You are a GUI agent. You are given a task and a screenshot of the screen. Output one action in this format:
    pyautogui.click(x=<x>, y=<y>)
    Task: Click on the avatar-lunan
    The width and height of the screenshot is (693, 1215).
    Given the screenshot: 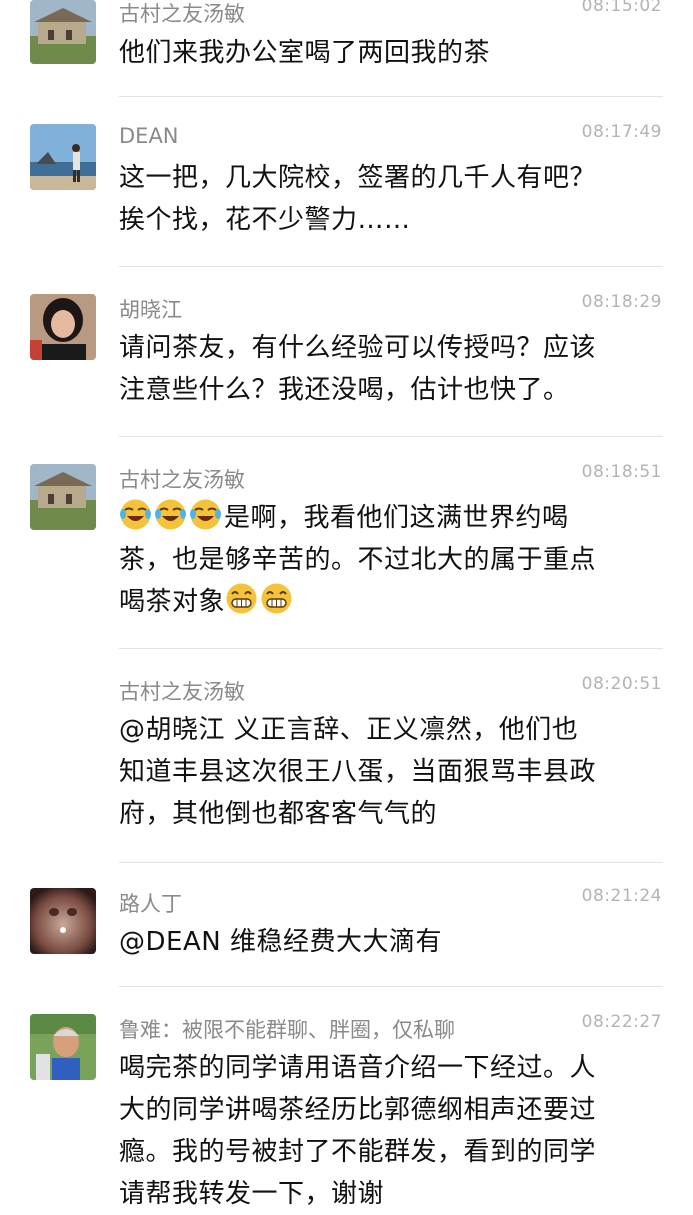 What is the action you would take?
    pyautogui.click(x=63, y=1047)
    